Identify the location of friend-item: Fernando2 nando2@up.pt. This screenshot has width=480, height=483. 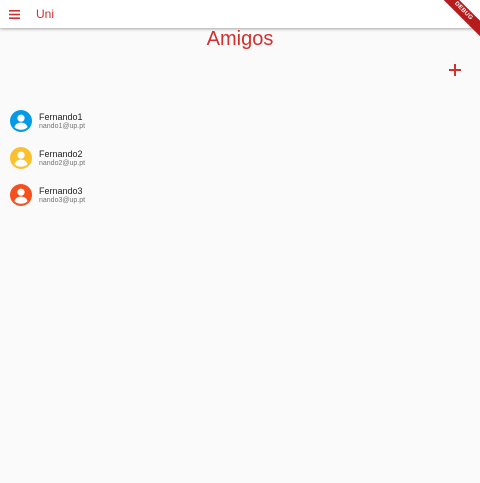
(240, 163).